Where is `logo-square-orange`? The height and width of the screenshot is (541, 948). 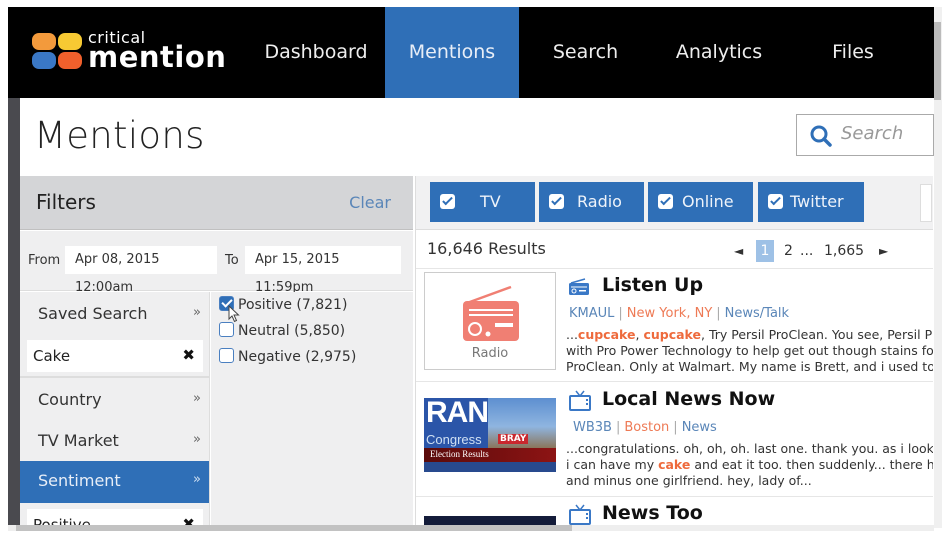
logo-square-orange is located at coordinates (44, 41).